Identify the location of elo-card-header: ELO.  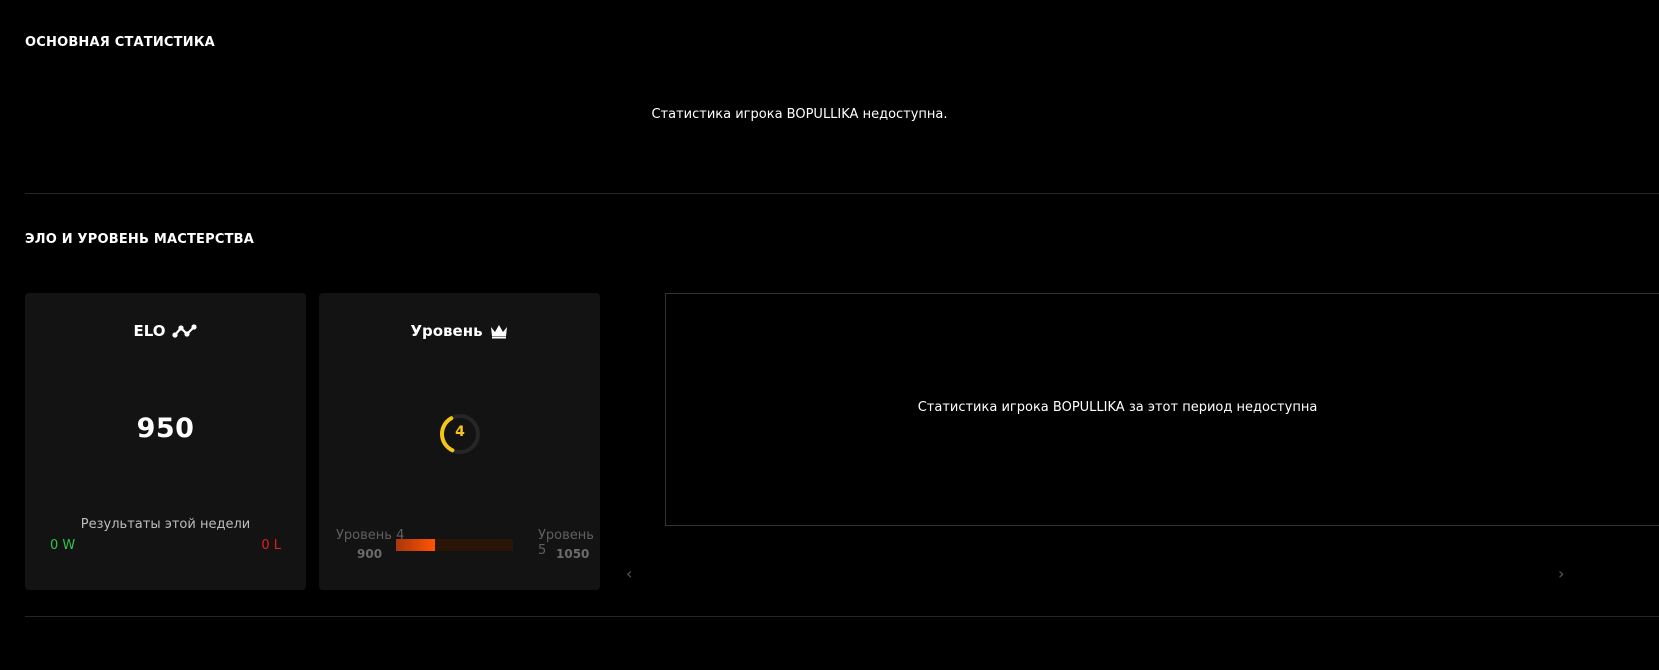
(165, 331).